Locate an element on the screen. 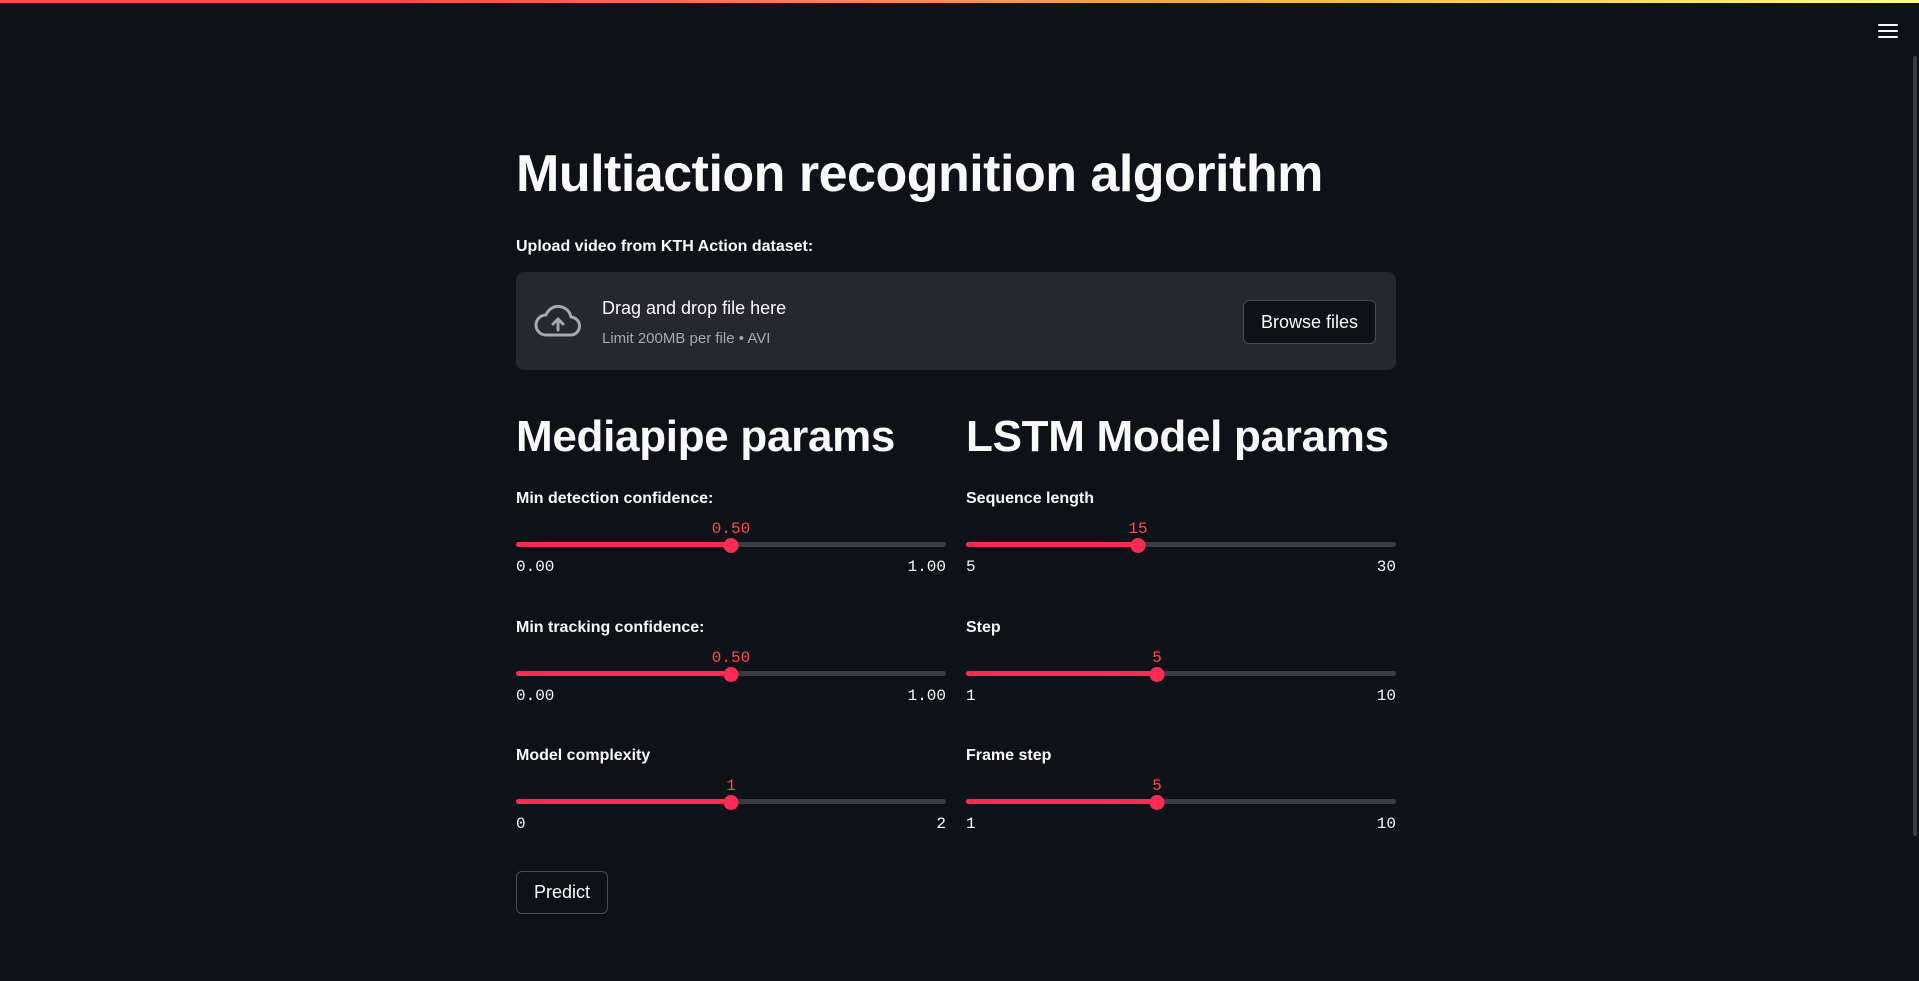  upload-label: Upload video from KTH Action dataset: is located at coordinates (665, 246).